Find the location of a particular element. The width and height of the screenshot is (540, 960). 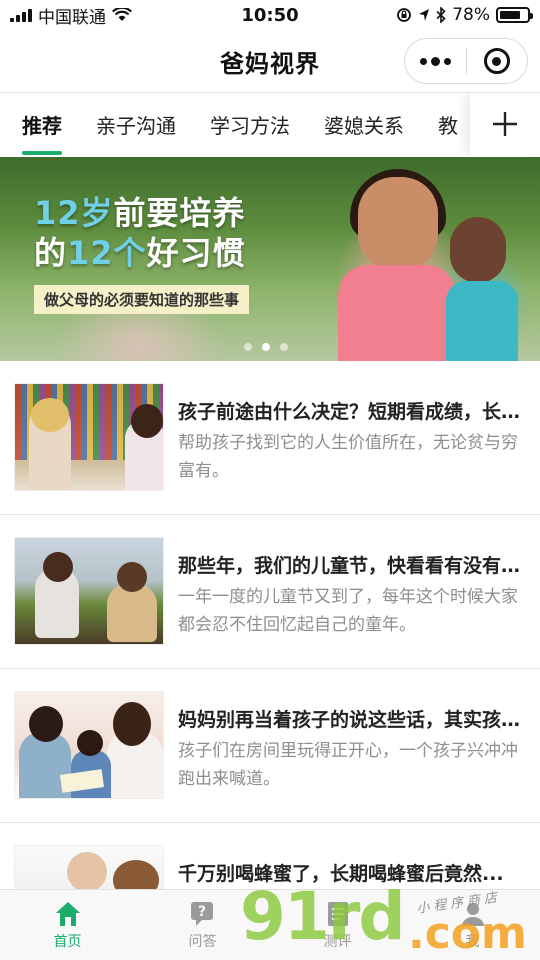

plus-icon is located at coordinates (505, 124).